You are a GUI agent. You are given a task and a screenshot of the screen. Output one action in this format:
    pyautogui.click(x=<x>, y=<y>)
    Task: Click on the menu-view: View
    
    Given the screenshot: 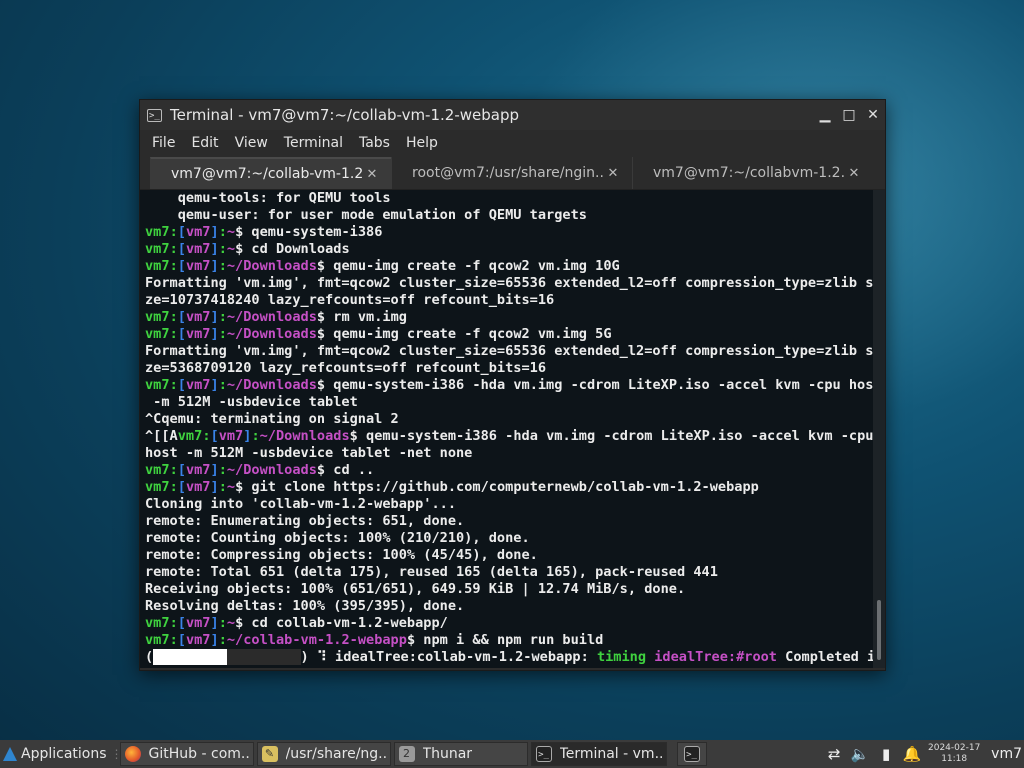 What is the action you would take?
    pyautogui.click(x=251, y=143)
    